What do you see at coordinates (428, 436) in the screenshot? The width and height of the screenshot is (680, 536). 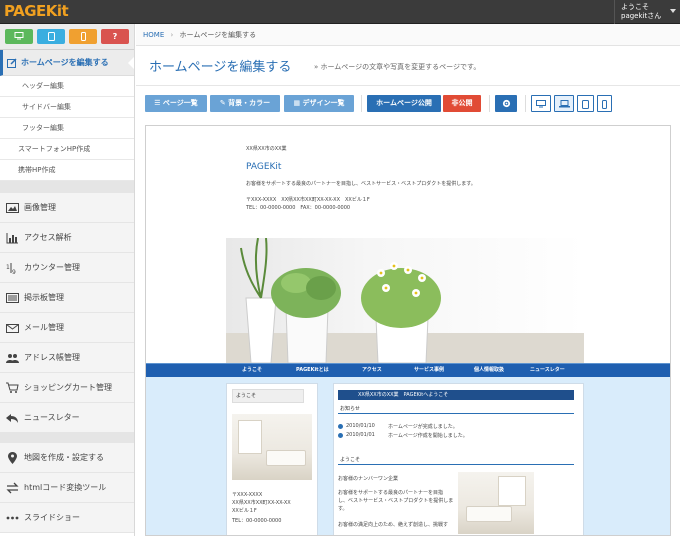 I see `news-text: ホームページ作成を開始しました。` at bounding box center [428, 436].